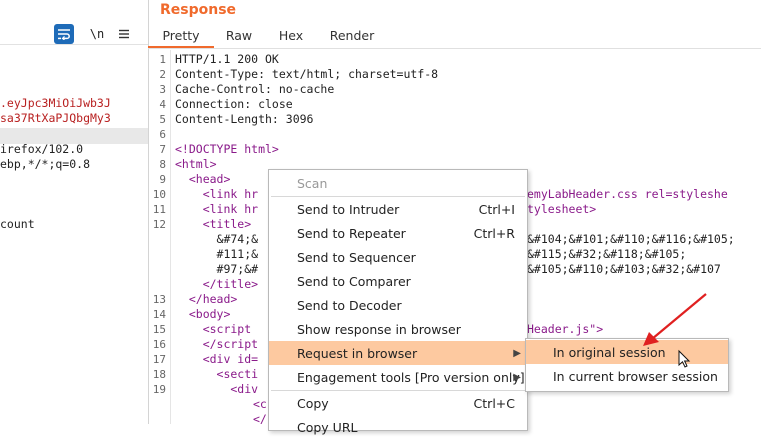 This screenshot has width=761, height=439. I want to click on menu-item-shortcut: Ctrl+I, so click(496, 209).